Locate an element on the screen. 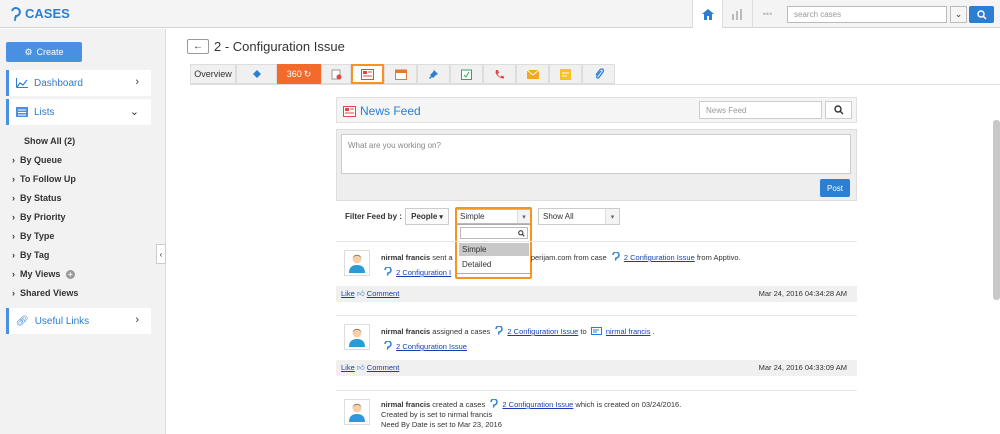 Image resolution: width=1000 pixels, height=434 pixels. more-icon: ••• is located at coordinates (767, 14).